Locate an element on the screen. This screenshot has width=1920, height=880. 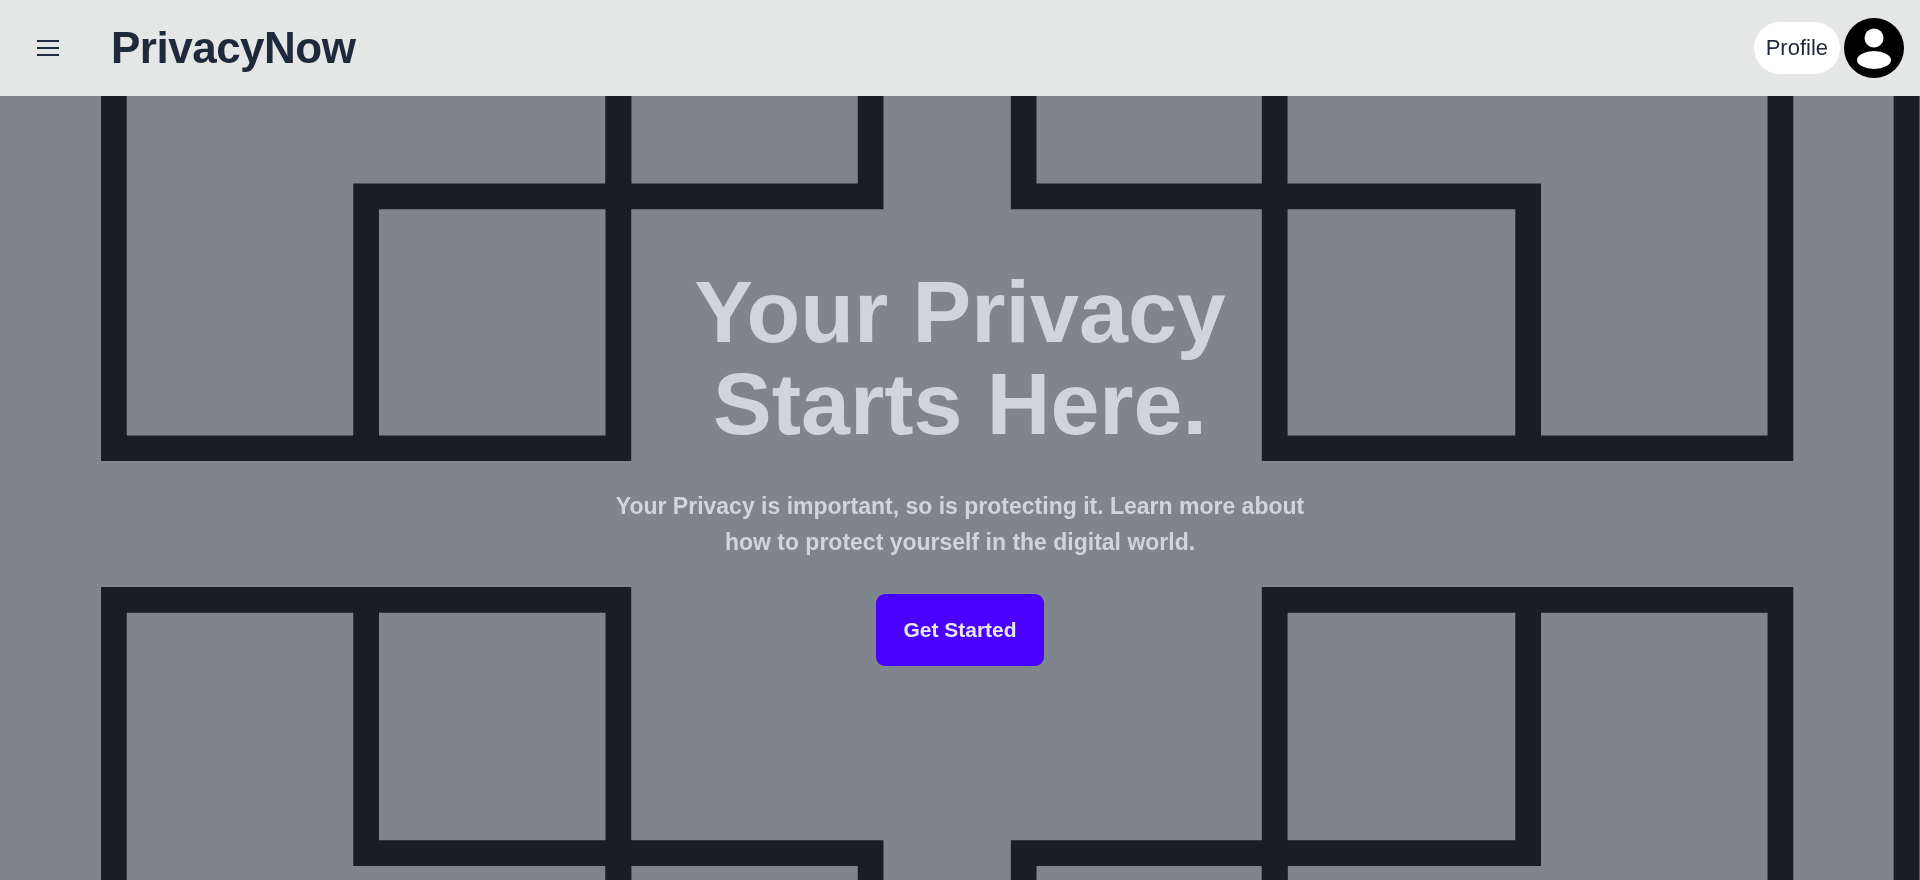
profile-button: Profile is located at coordinates (1796, 48).